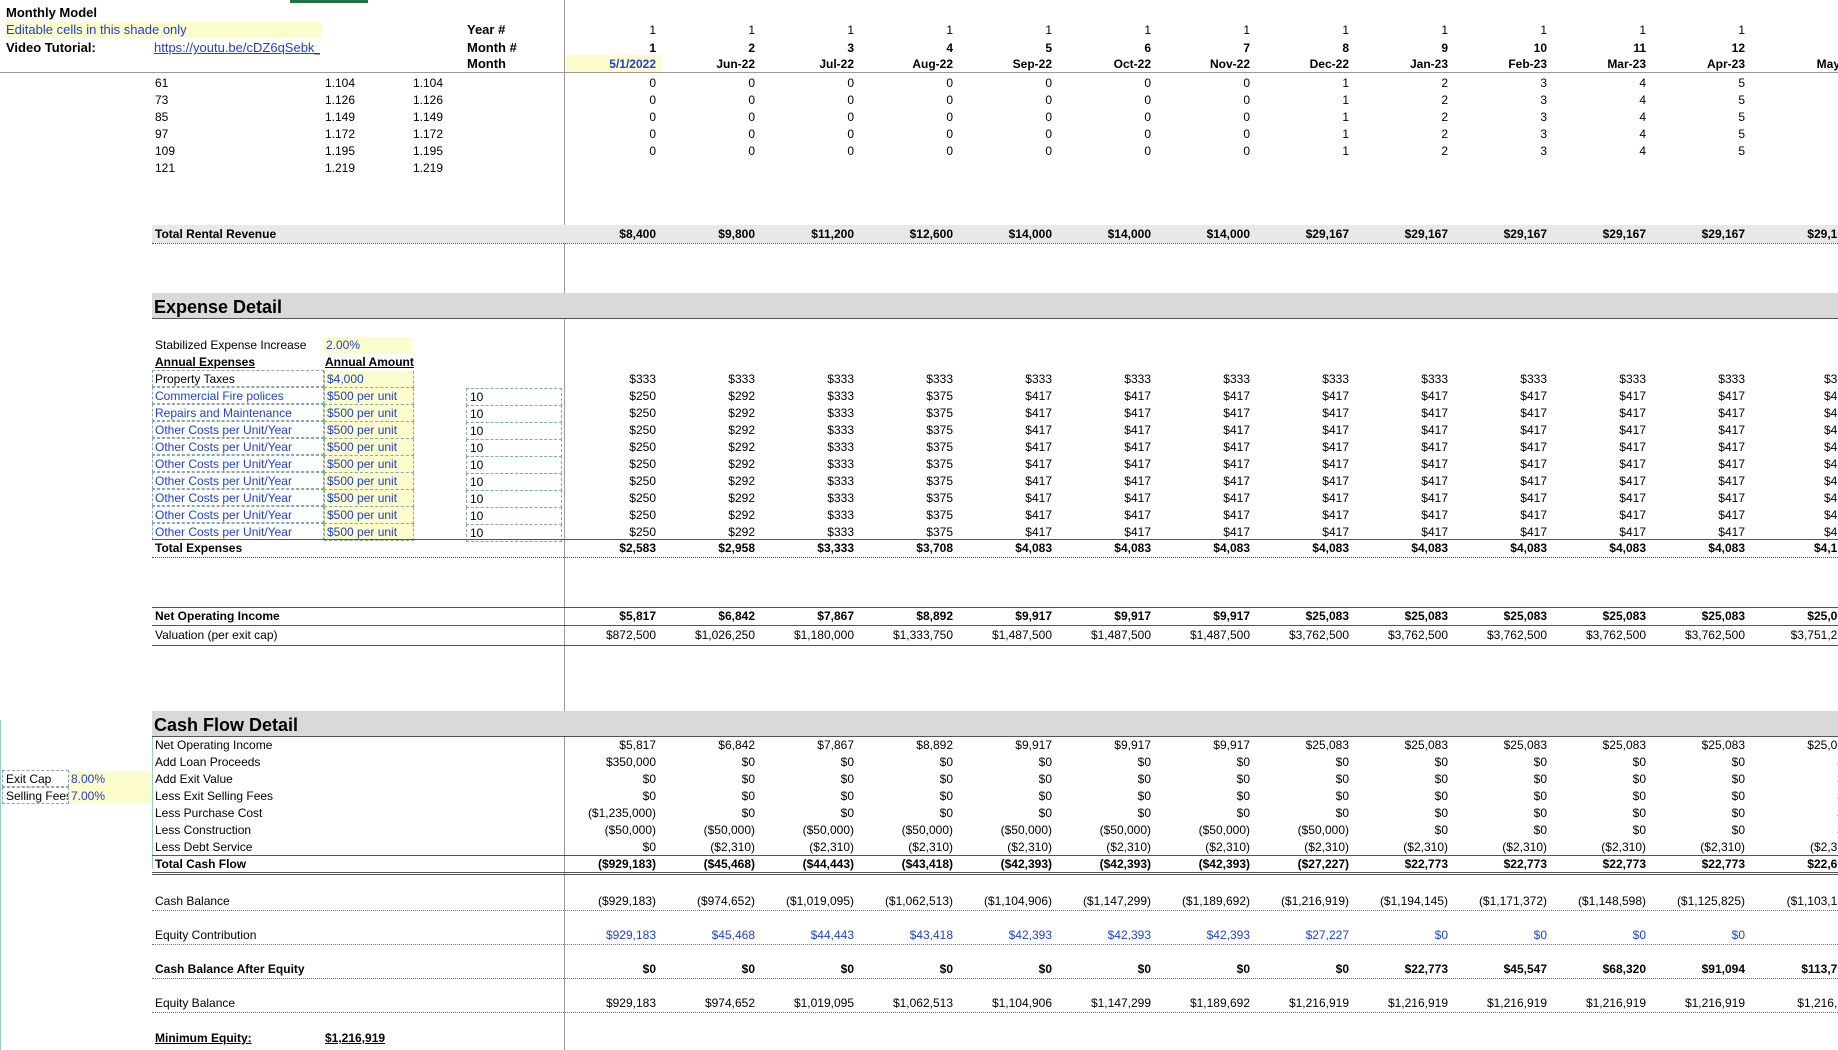  What do you see at coordinates (808, 616) in the screenshot?
I see `noi-cell: $7,867` at bounding box center [808, 616].